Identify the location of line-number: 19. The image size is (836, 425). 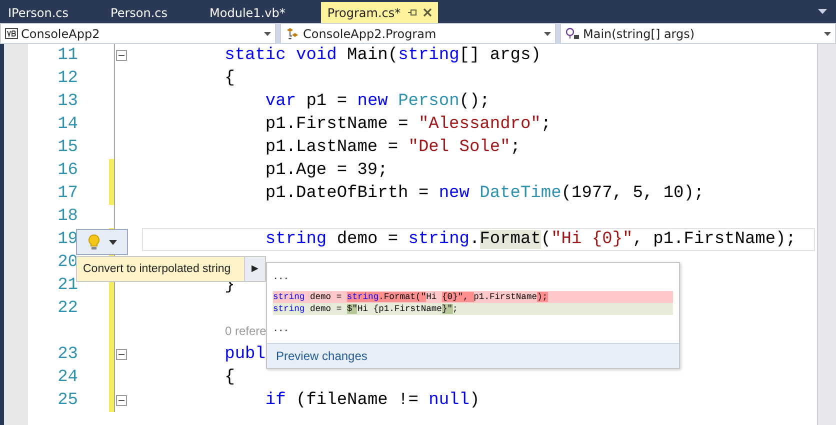
(67, 240).